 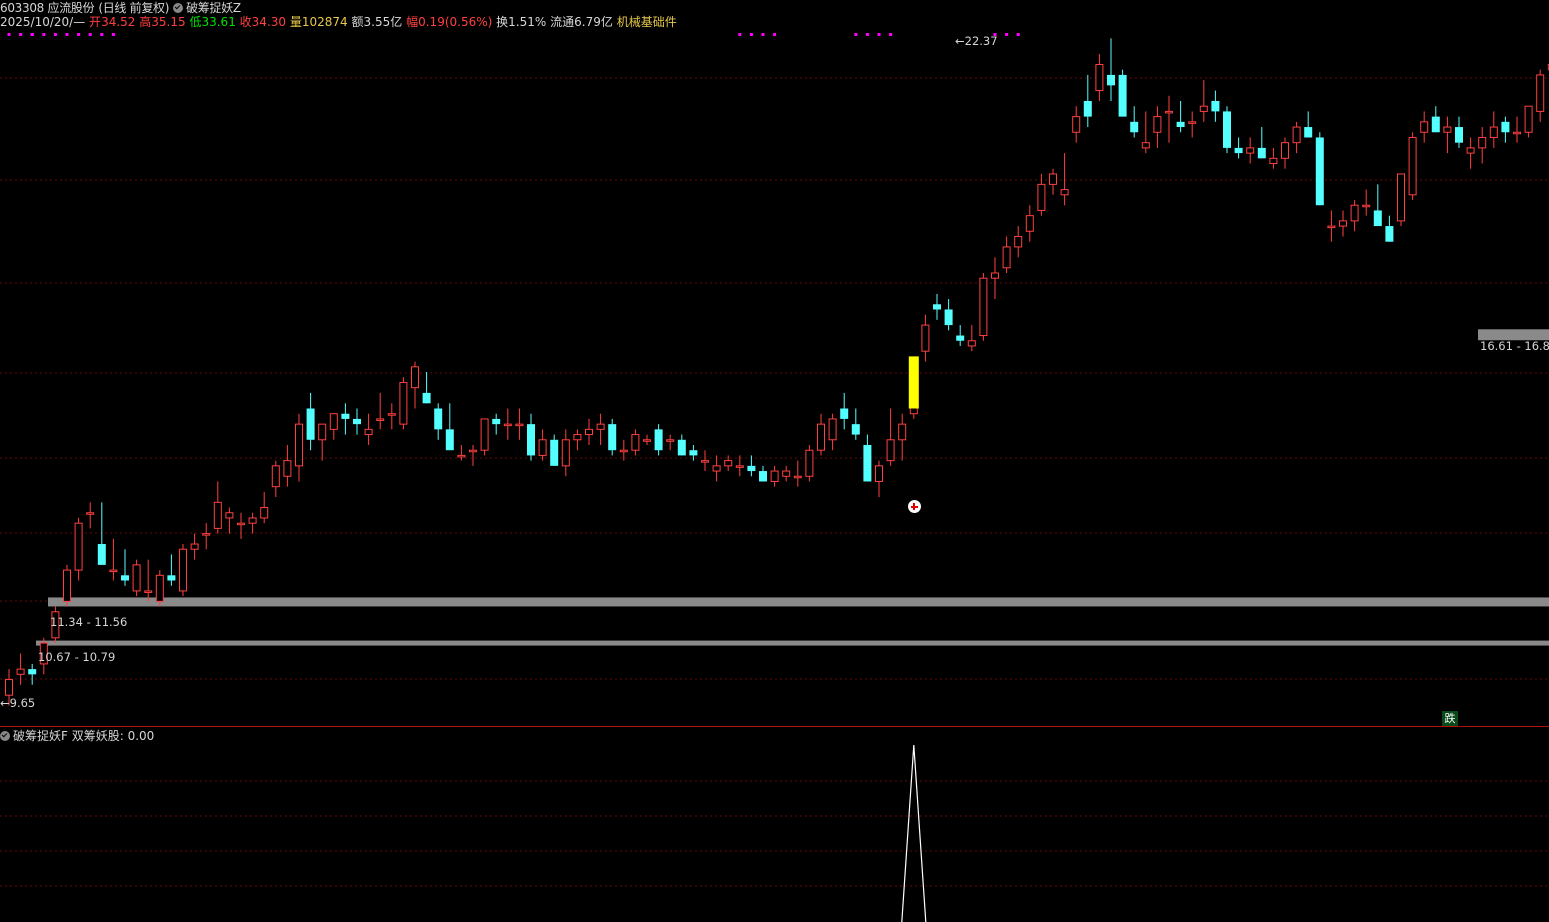 What do you see at coordinates (77, 657) in the screenshot?
I see `level-label-3: 10.67 - 10.79` at bounding box center [77, 657].